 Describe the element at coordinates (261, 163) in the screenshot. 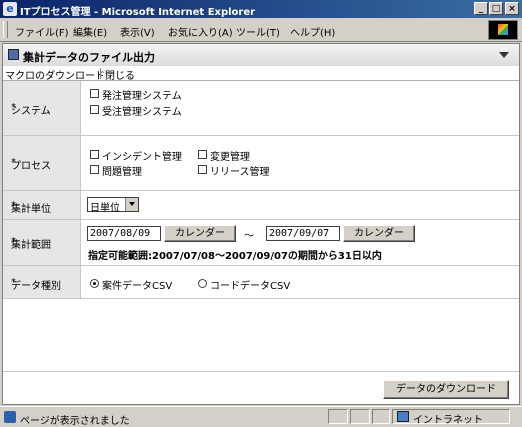

I see `process-row: プロセス * インシデント管理 変更管理 問題管理 リリース管理` at that location.